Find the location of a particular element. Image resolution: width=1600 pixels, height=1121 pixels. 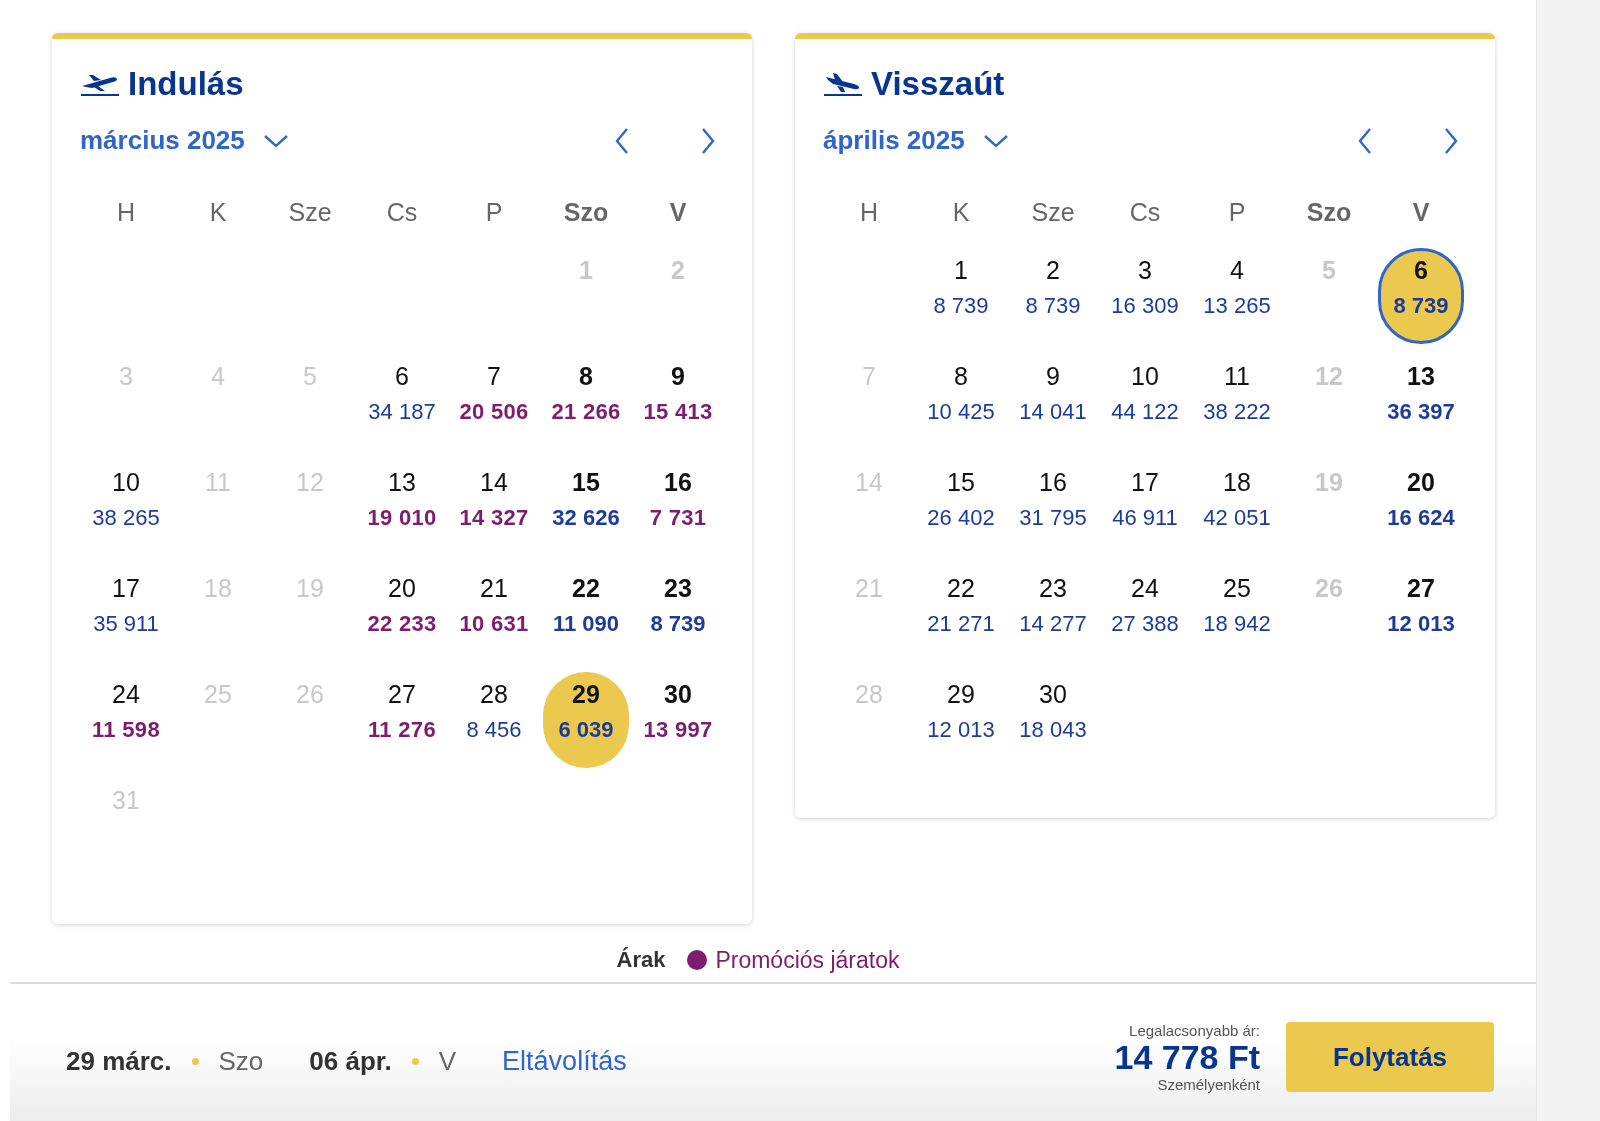

price-note: Személyenként is located at coordinates (1208, 1085).